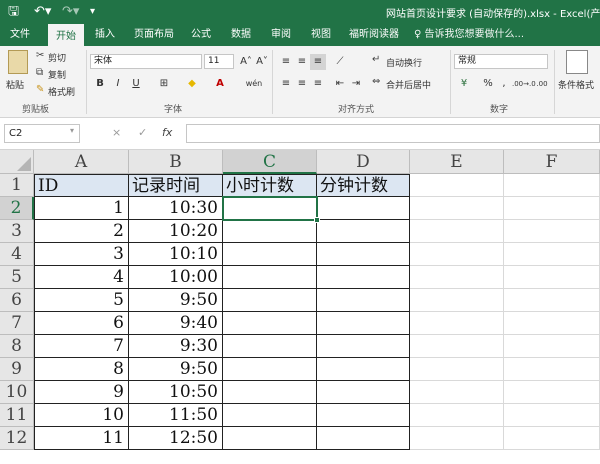 This screenshot has width=600, height=464. I want to click on row-header-4: 4, so click(17, 254).